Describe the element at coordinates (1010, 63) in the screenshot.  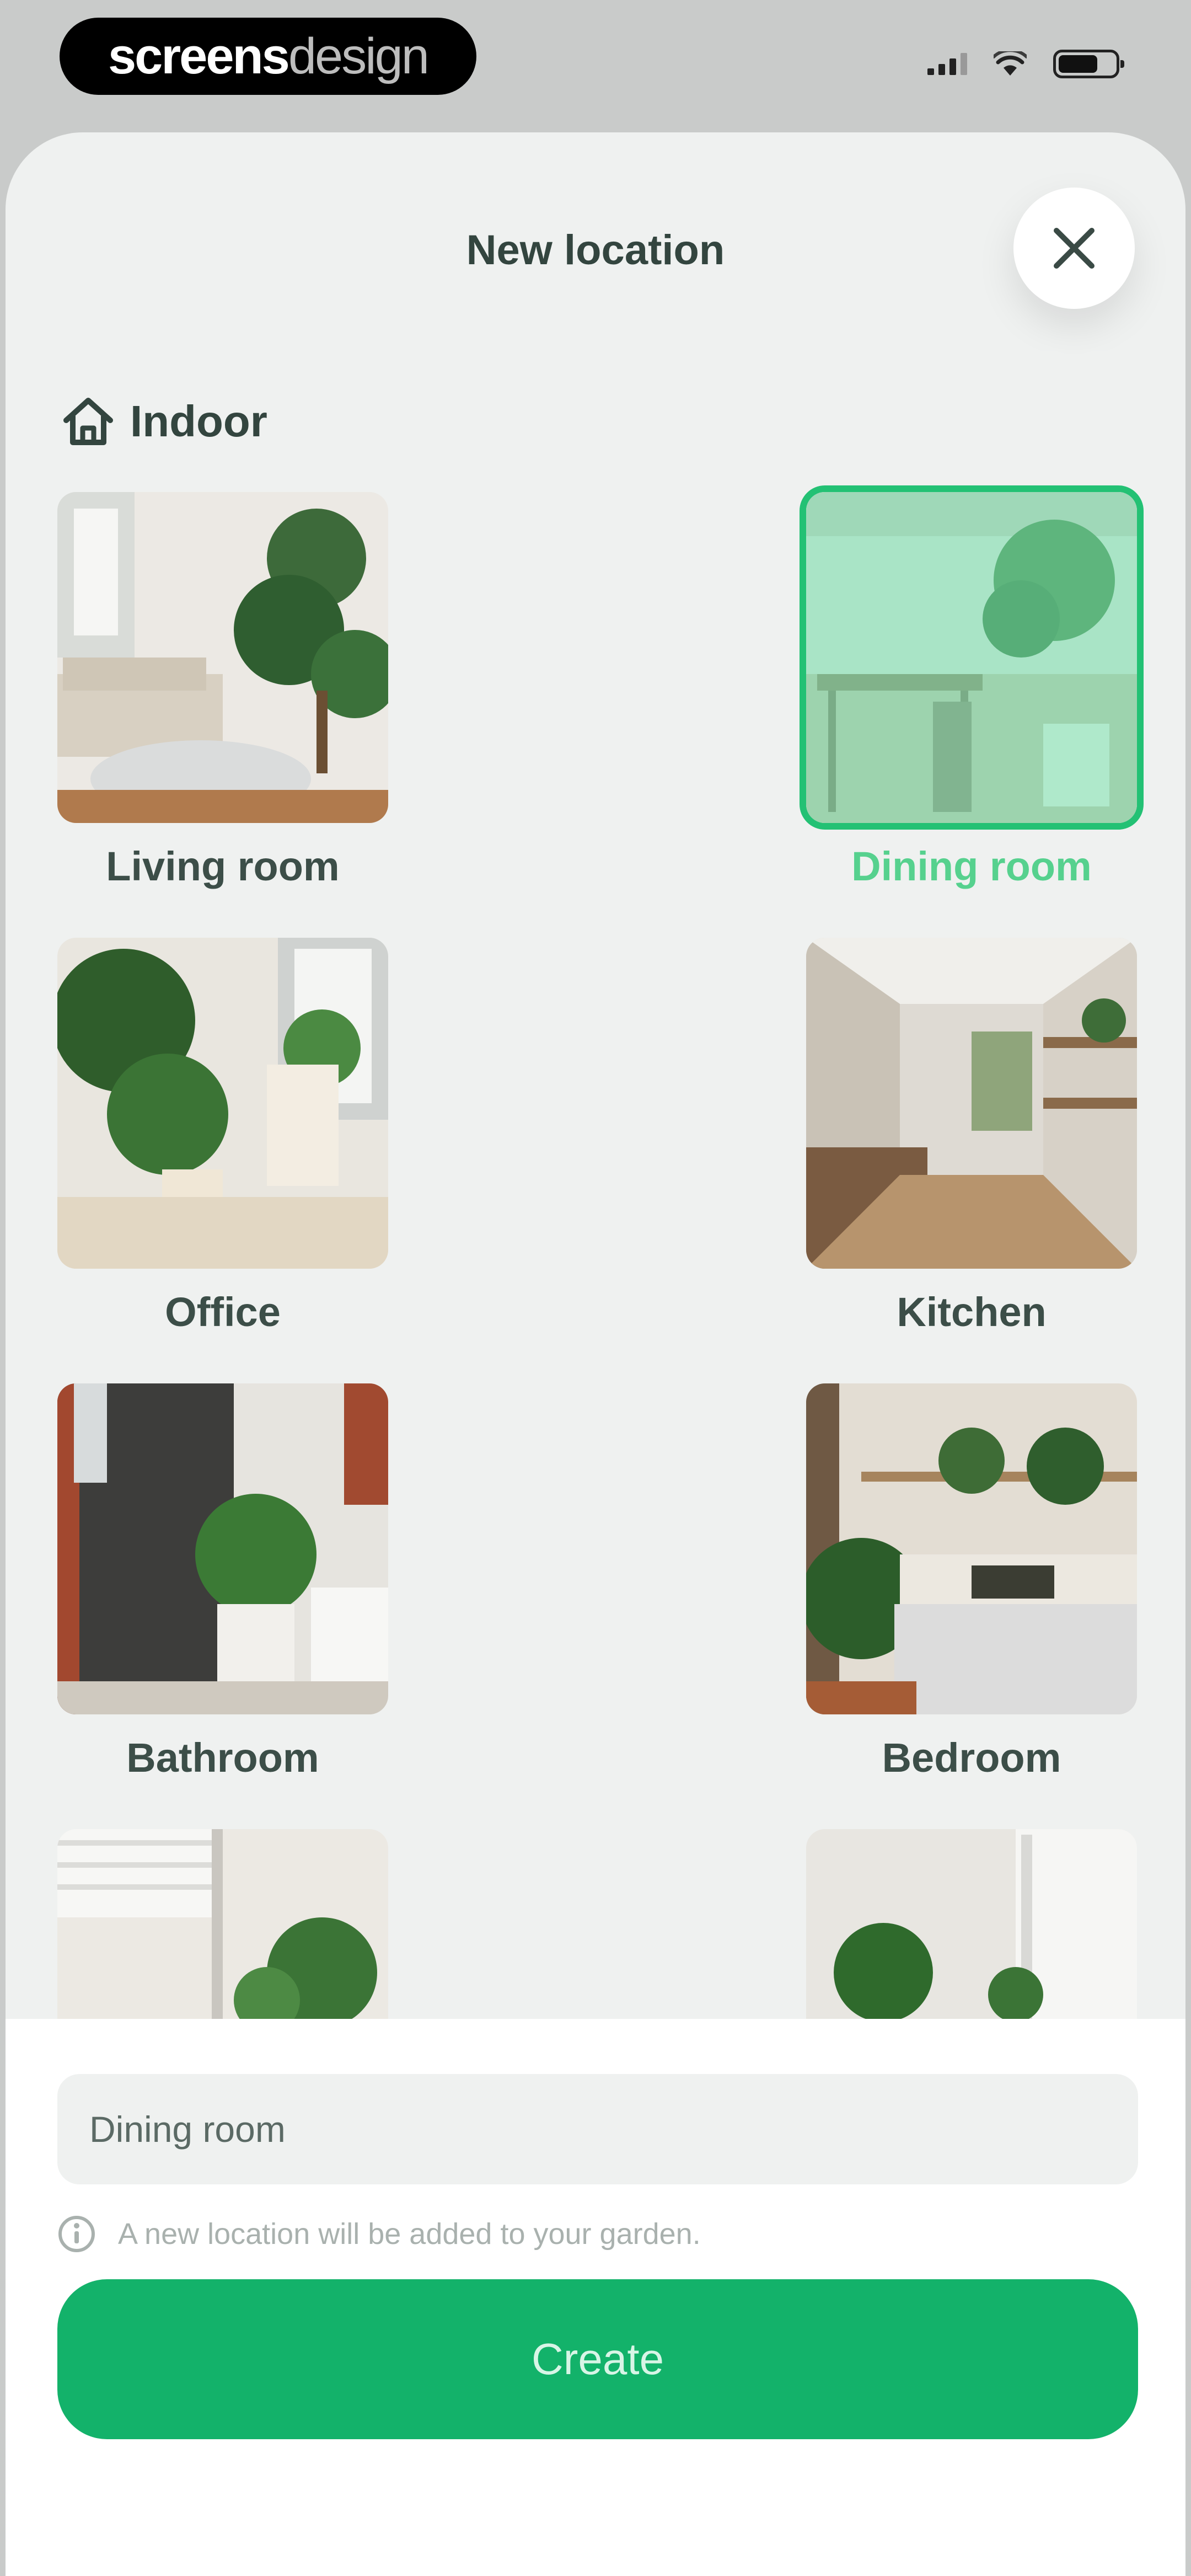
I see `wifi-icon` at that location.